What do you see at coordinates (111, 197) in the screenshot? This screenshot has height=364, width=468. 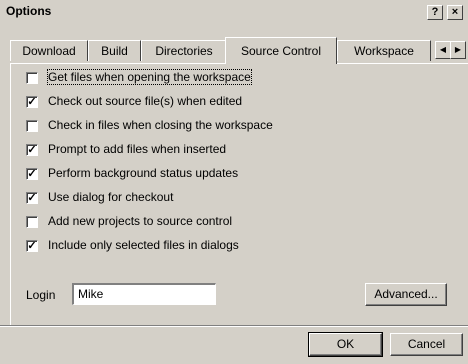 I see `option-label: Use dialog for checkout` at bounding box center [111, 197].